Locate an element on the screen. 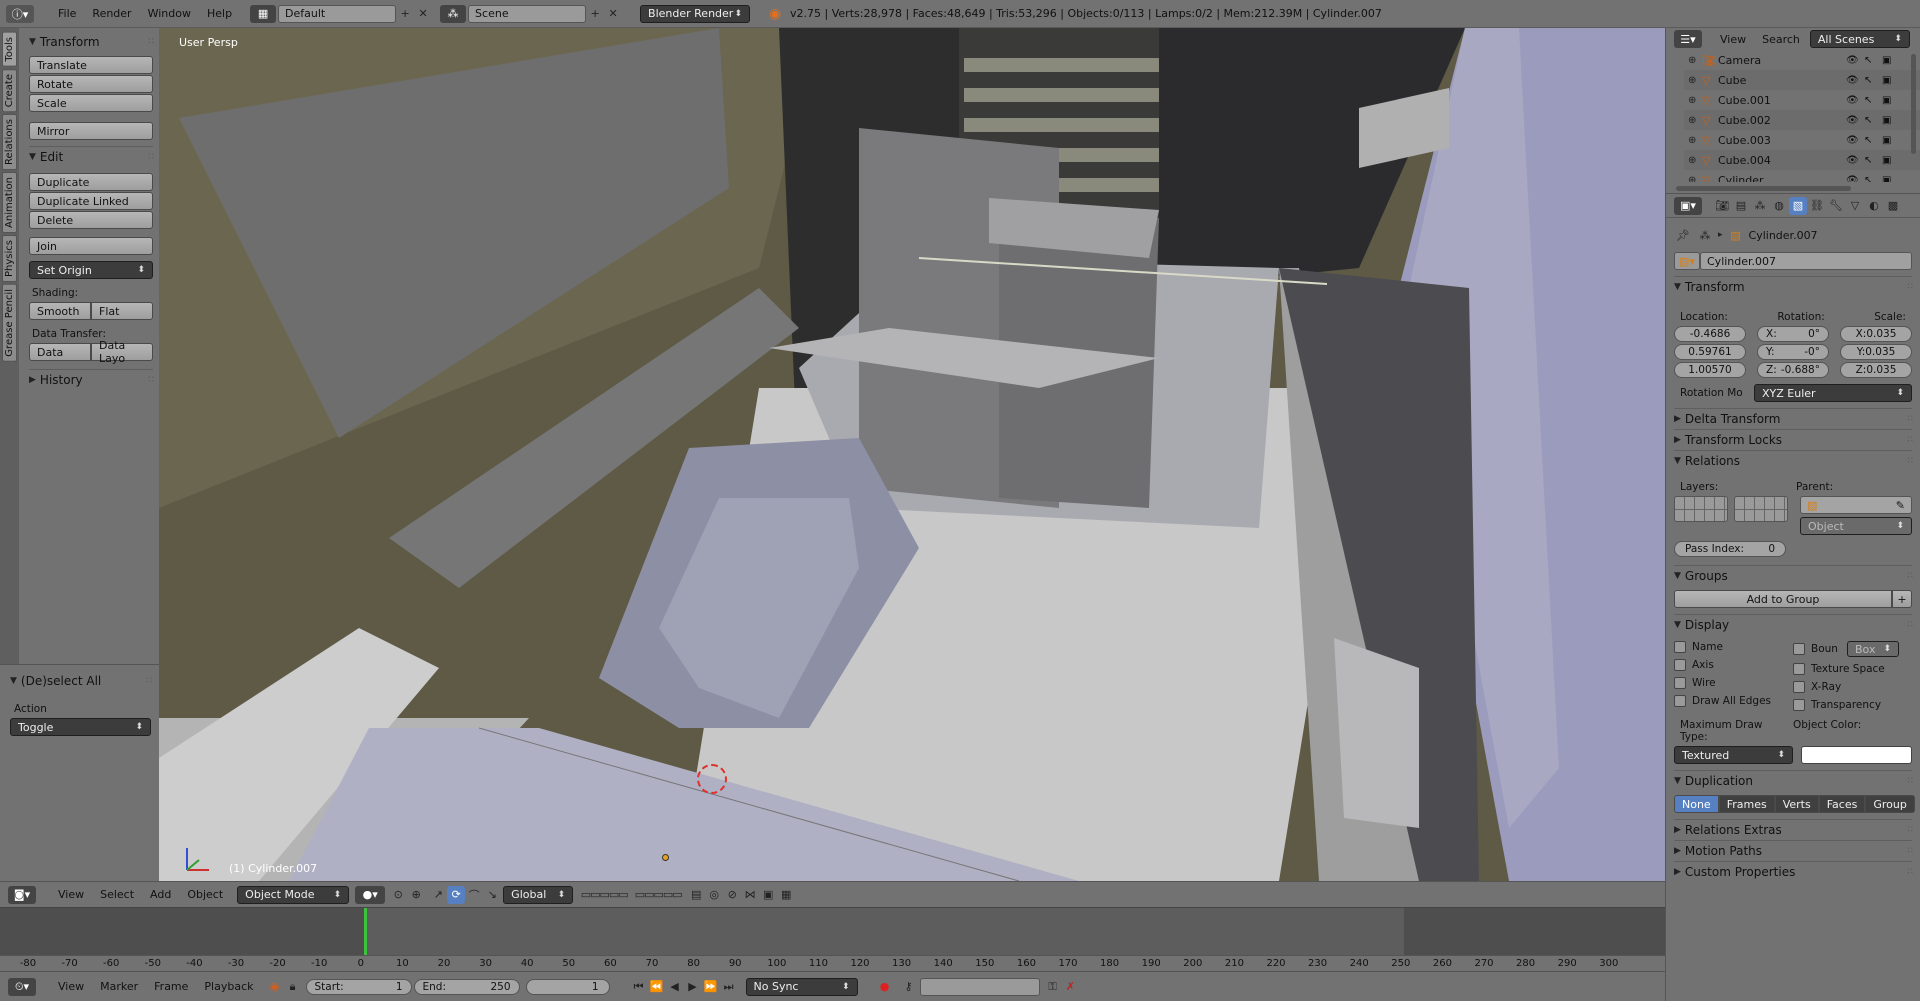 The height and width of the screenshot is (1001, 1920). menu-object: Object is located at coordinates (205, 894).